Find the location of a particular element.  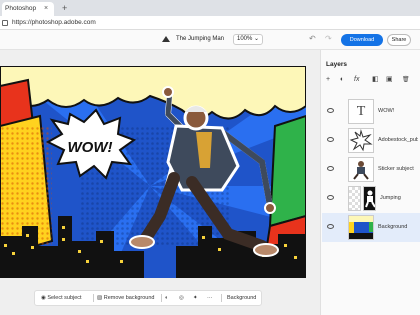

redo-icon: ↷ is located at coordinates (328, 39).